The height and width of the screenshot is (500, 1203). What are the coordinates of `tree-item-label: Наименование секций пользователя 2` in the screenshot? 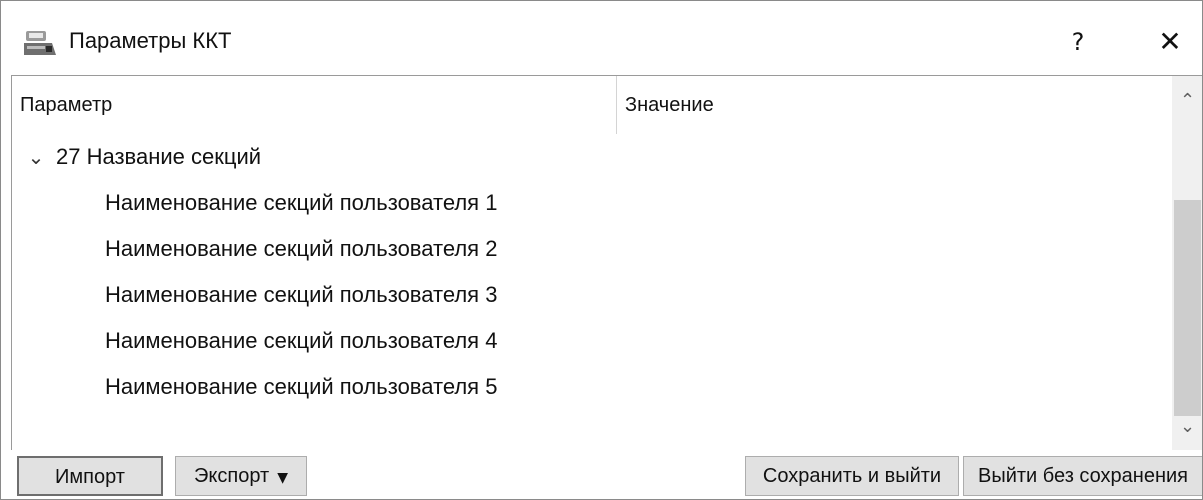 It's located at (301, 248).